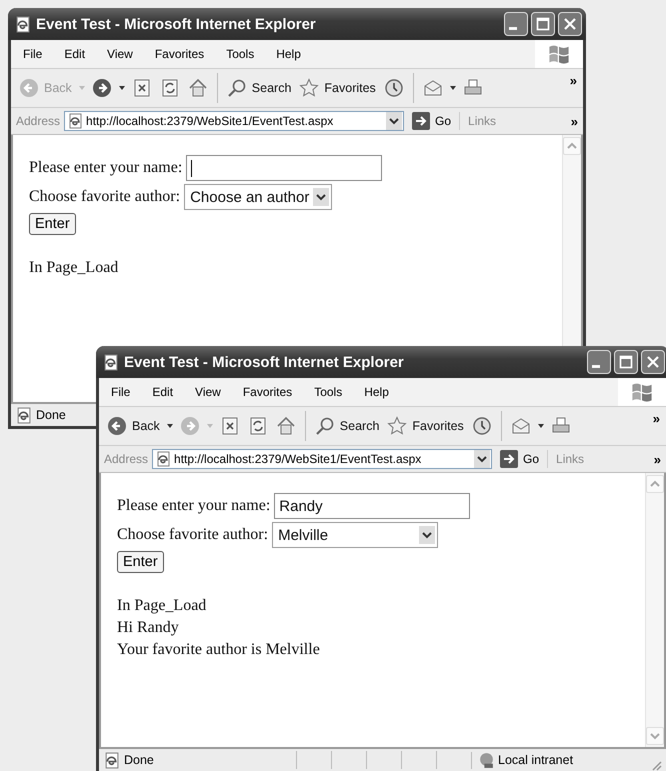  Describe the element at coordinates (355, 535) in the screenshot. I see `author-select: Melville` at that location.